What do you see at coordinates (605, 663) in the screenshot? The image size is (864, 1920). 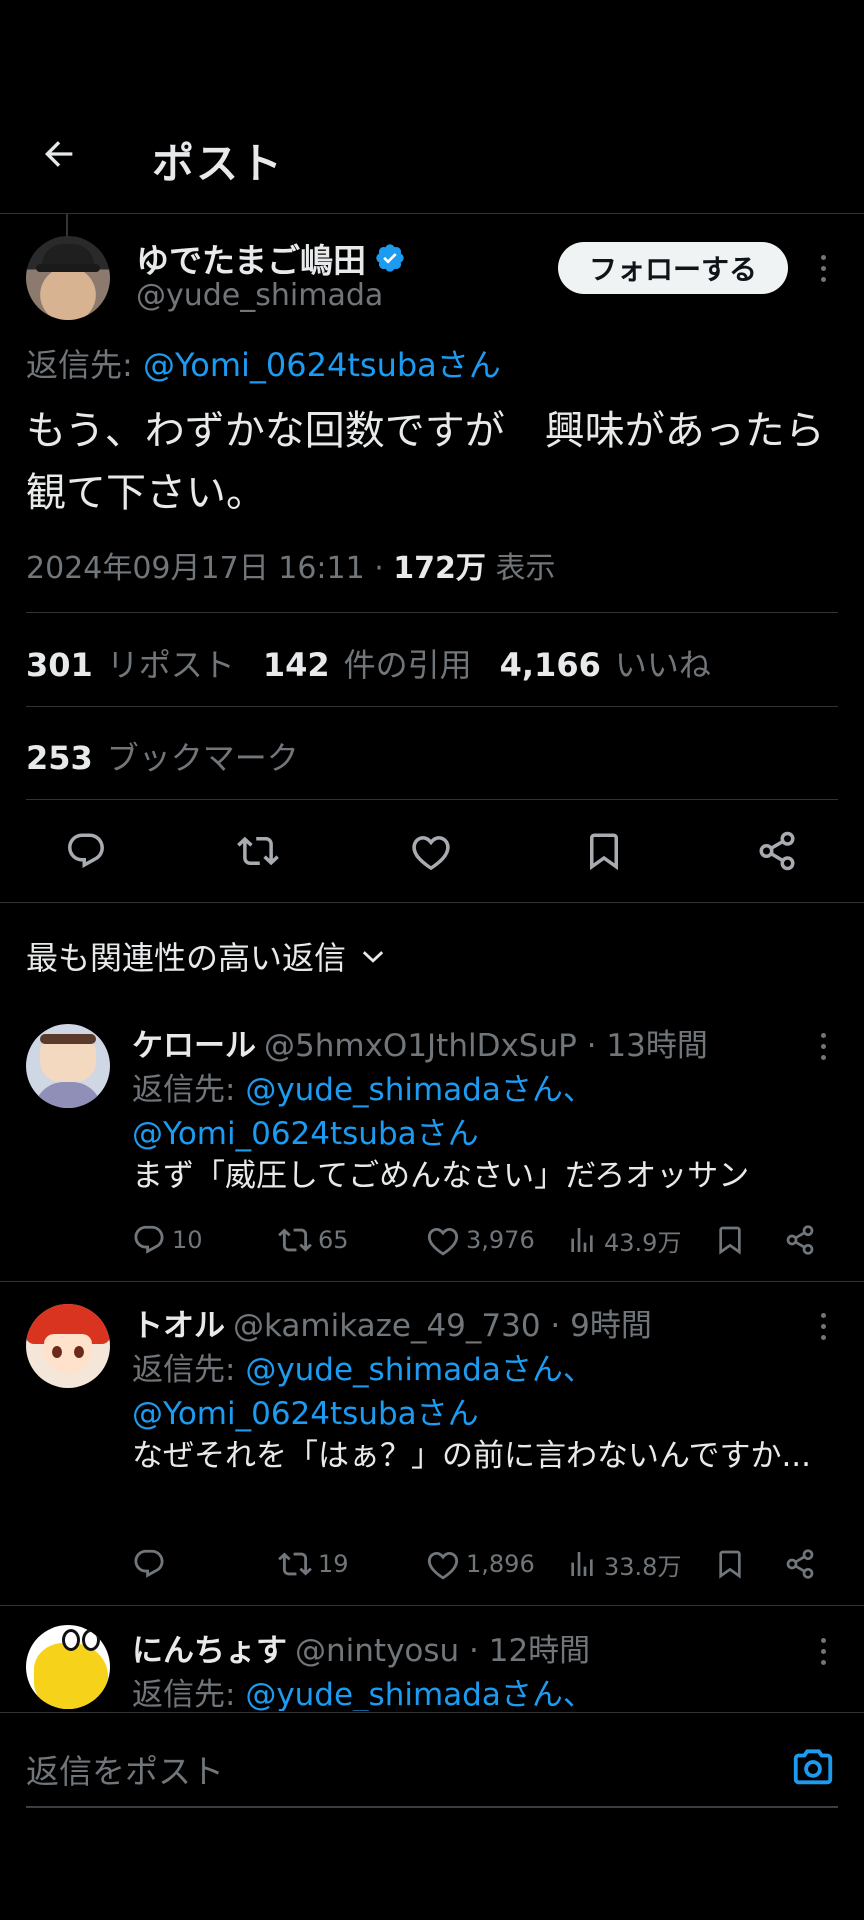 I see `likes-stat: 4,166 いいね` at bounding box center [605, 663].